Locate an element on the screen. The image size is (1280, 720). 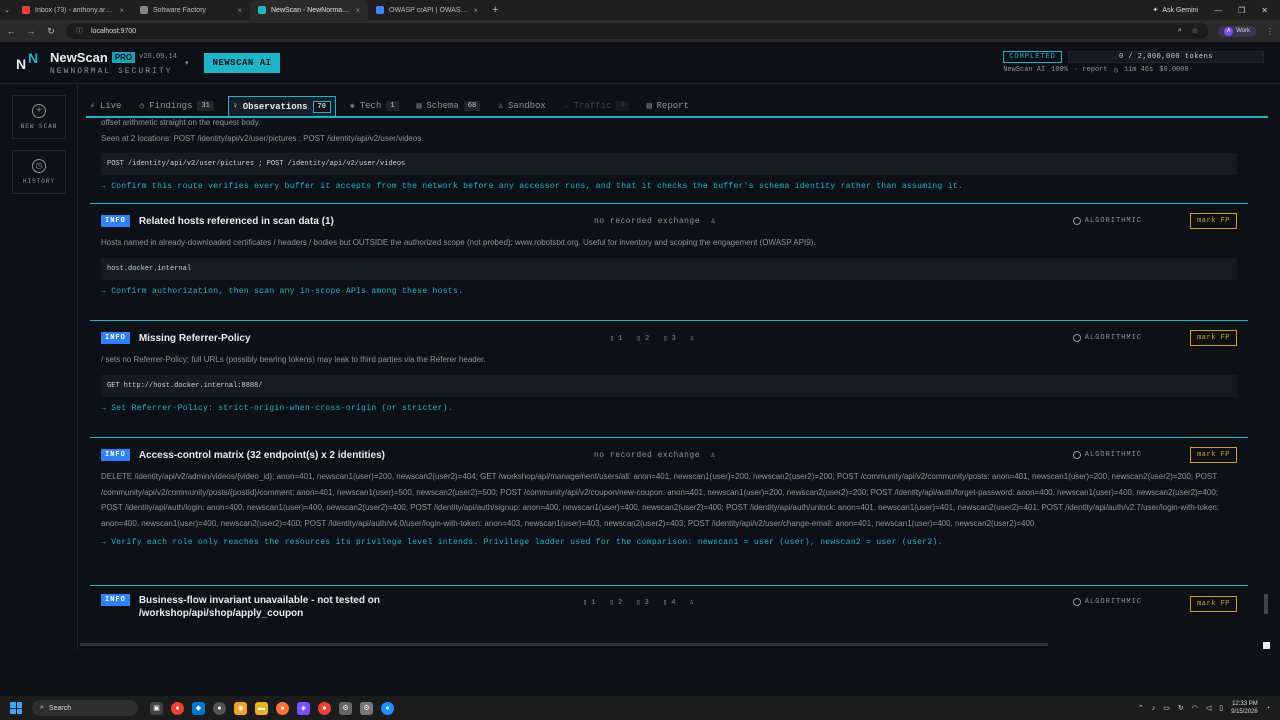
taskbar-search: ⌕ Search is located at coordinates (85, 708).